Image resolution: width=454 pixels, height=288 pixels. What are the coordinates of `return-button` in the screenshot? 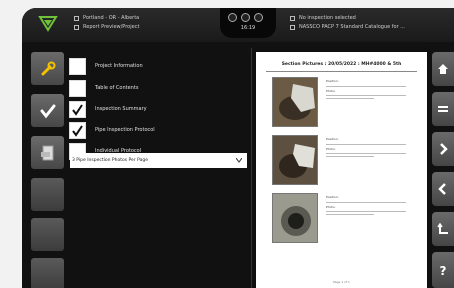 It's located at (443, 229).